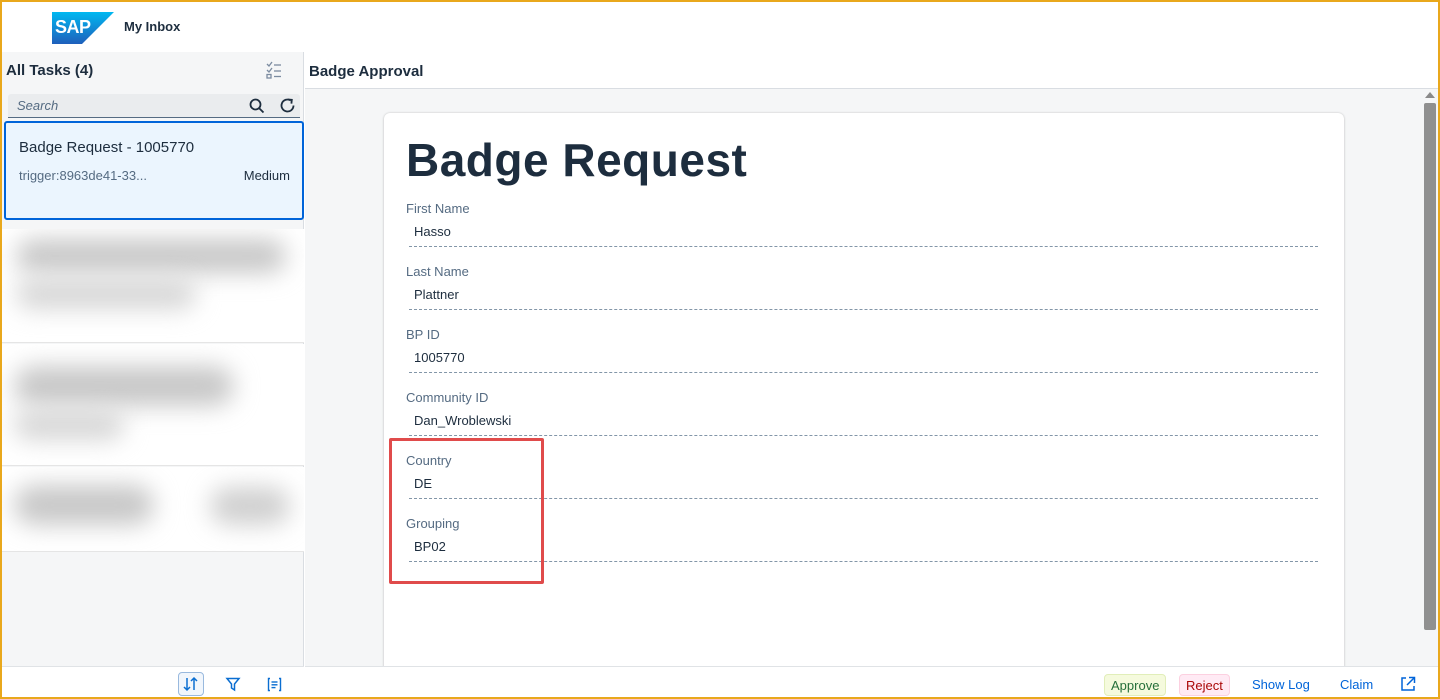  Describe the element at coordinates (720, 27) in the screenshot. I see `shell-bar: SAP My Inbox` at that location.